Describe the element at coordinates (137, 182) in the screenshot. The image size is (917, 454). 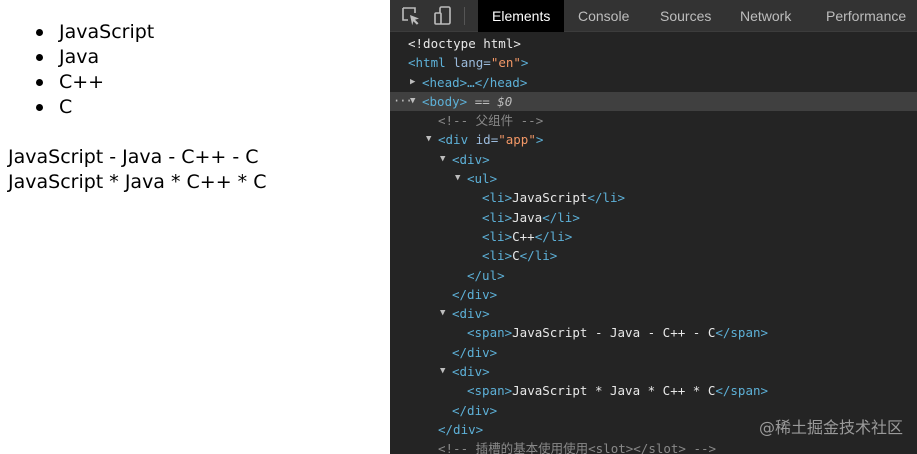
I see `joined-text-star: JavaScript * Java * C++ * C` at that location.